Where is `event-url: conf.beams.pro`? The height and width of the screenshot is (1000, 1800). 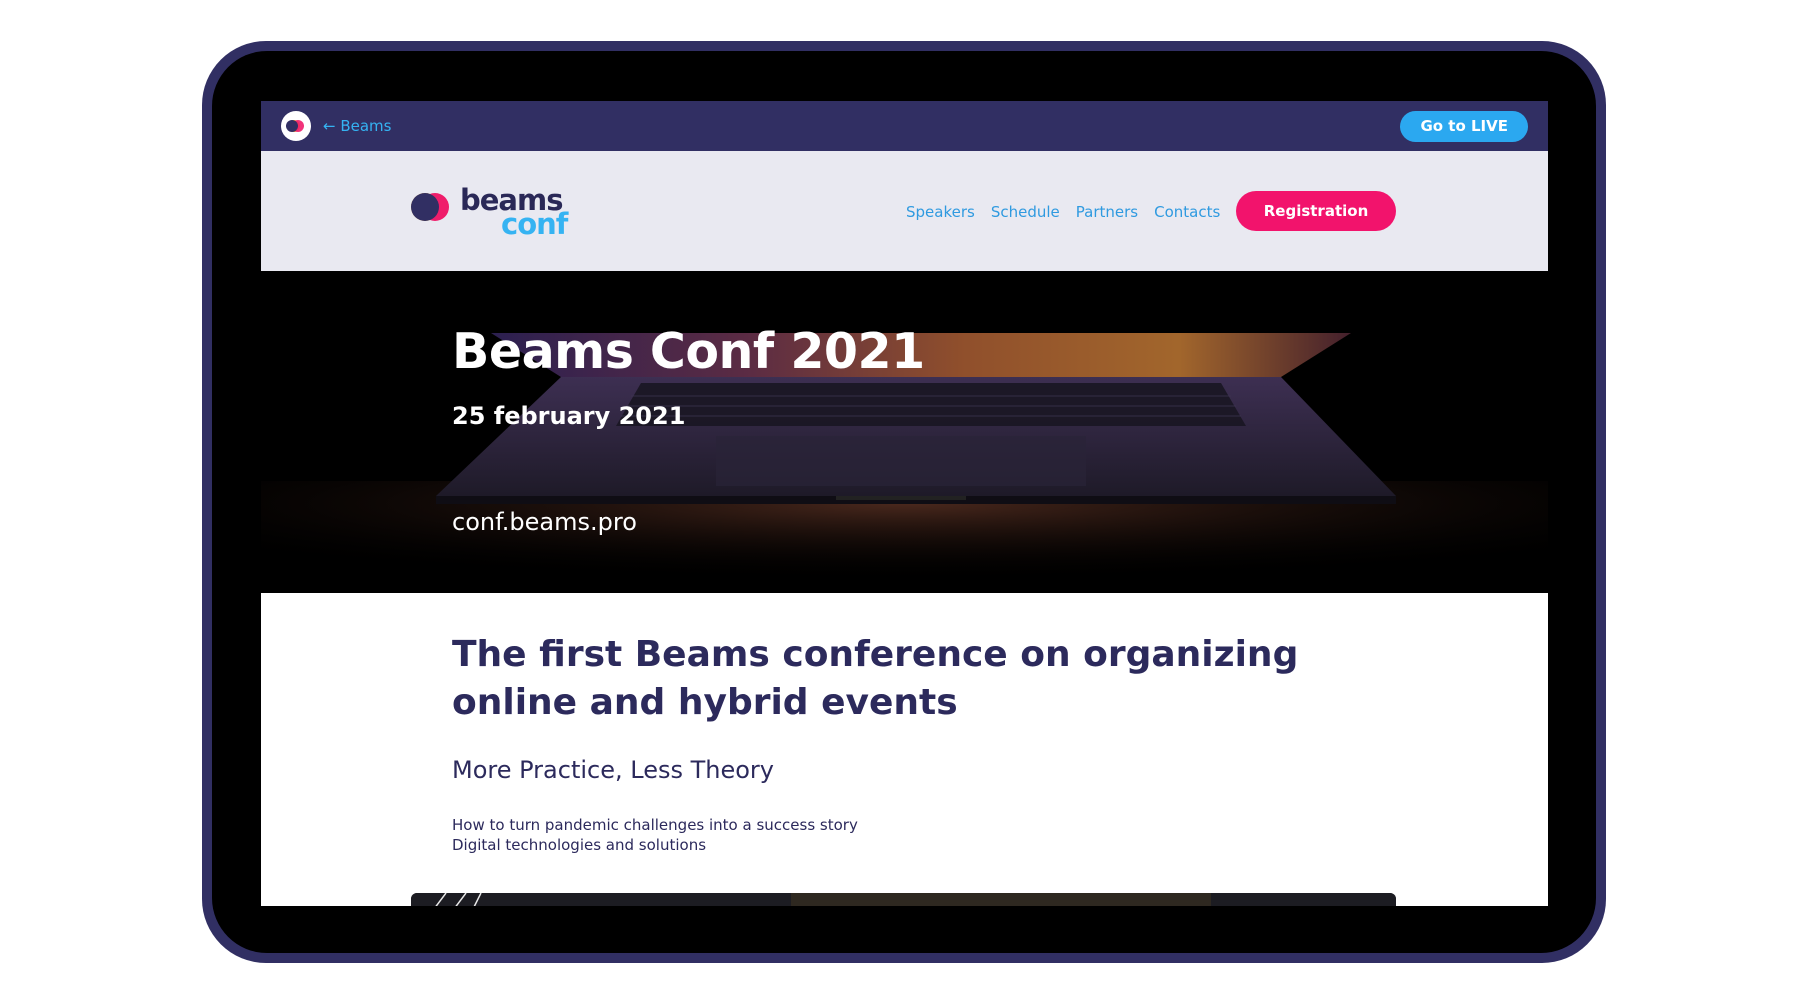 event-url: conf.beams.pro is located at coordinates (544, 522).